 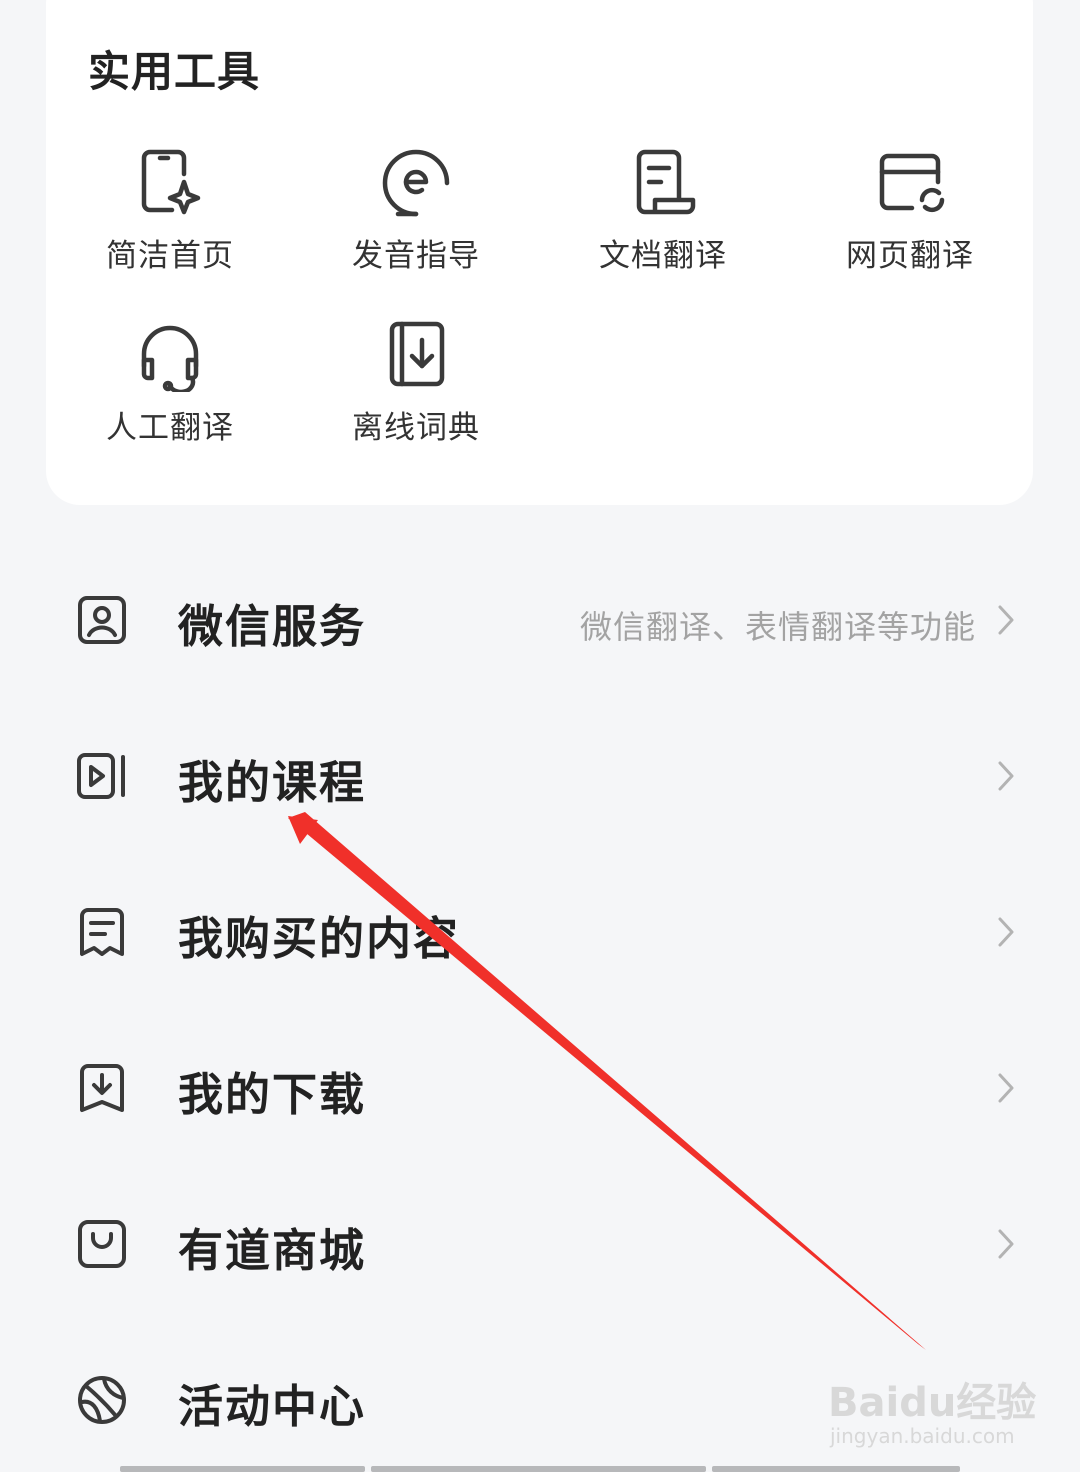 I want to click on wechat-service-icon, so click(x=102, y=620).